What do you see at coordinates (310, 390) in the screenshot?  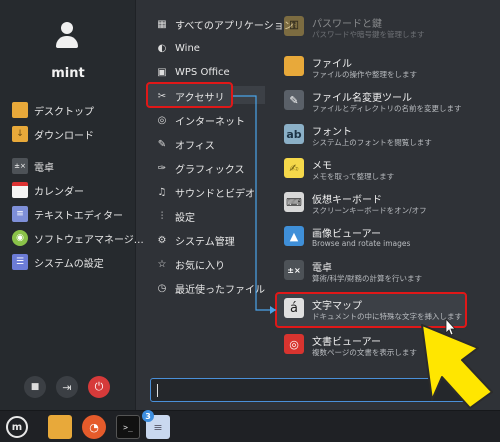 I see `search-input` at bounding box center [310, 390].